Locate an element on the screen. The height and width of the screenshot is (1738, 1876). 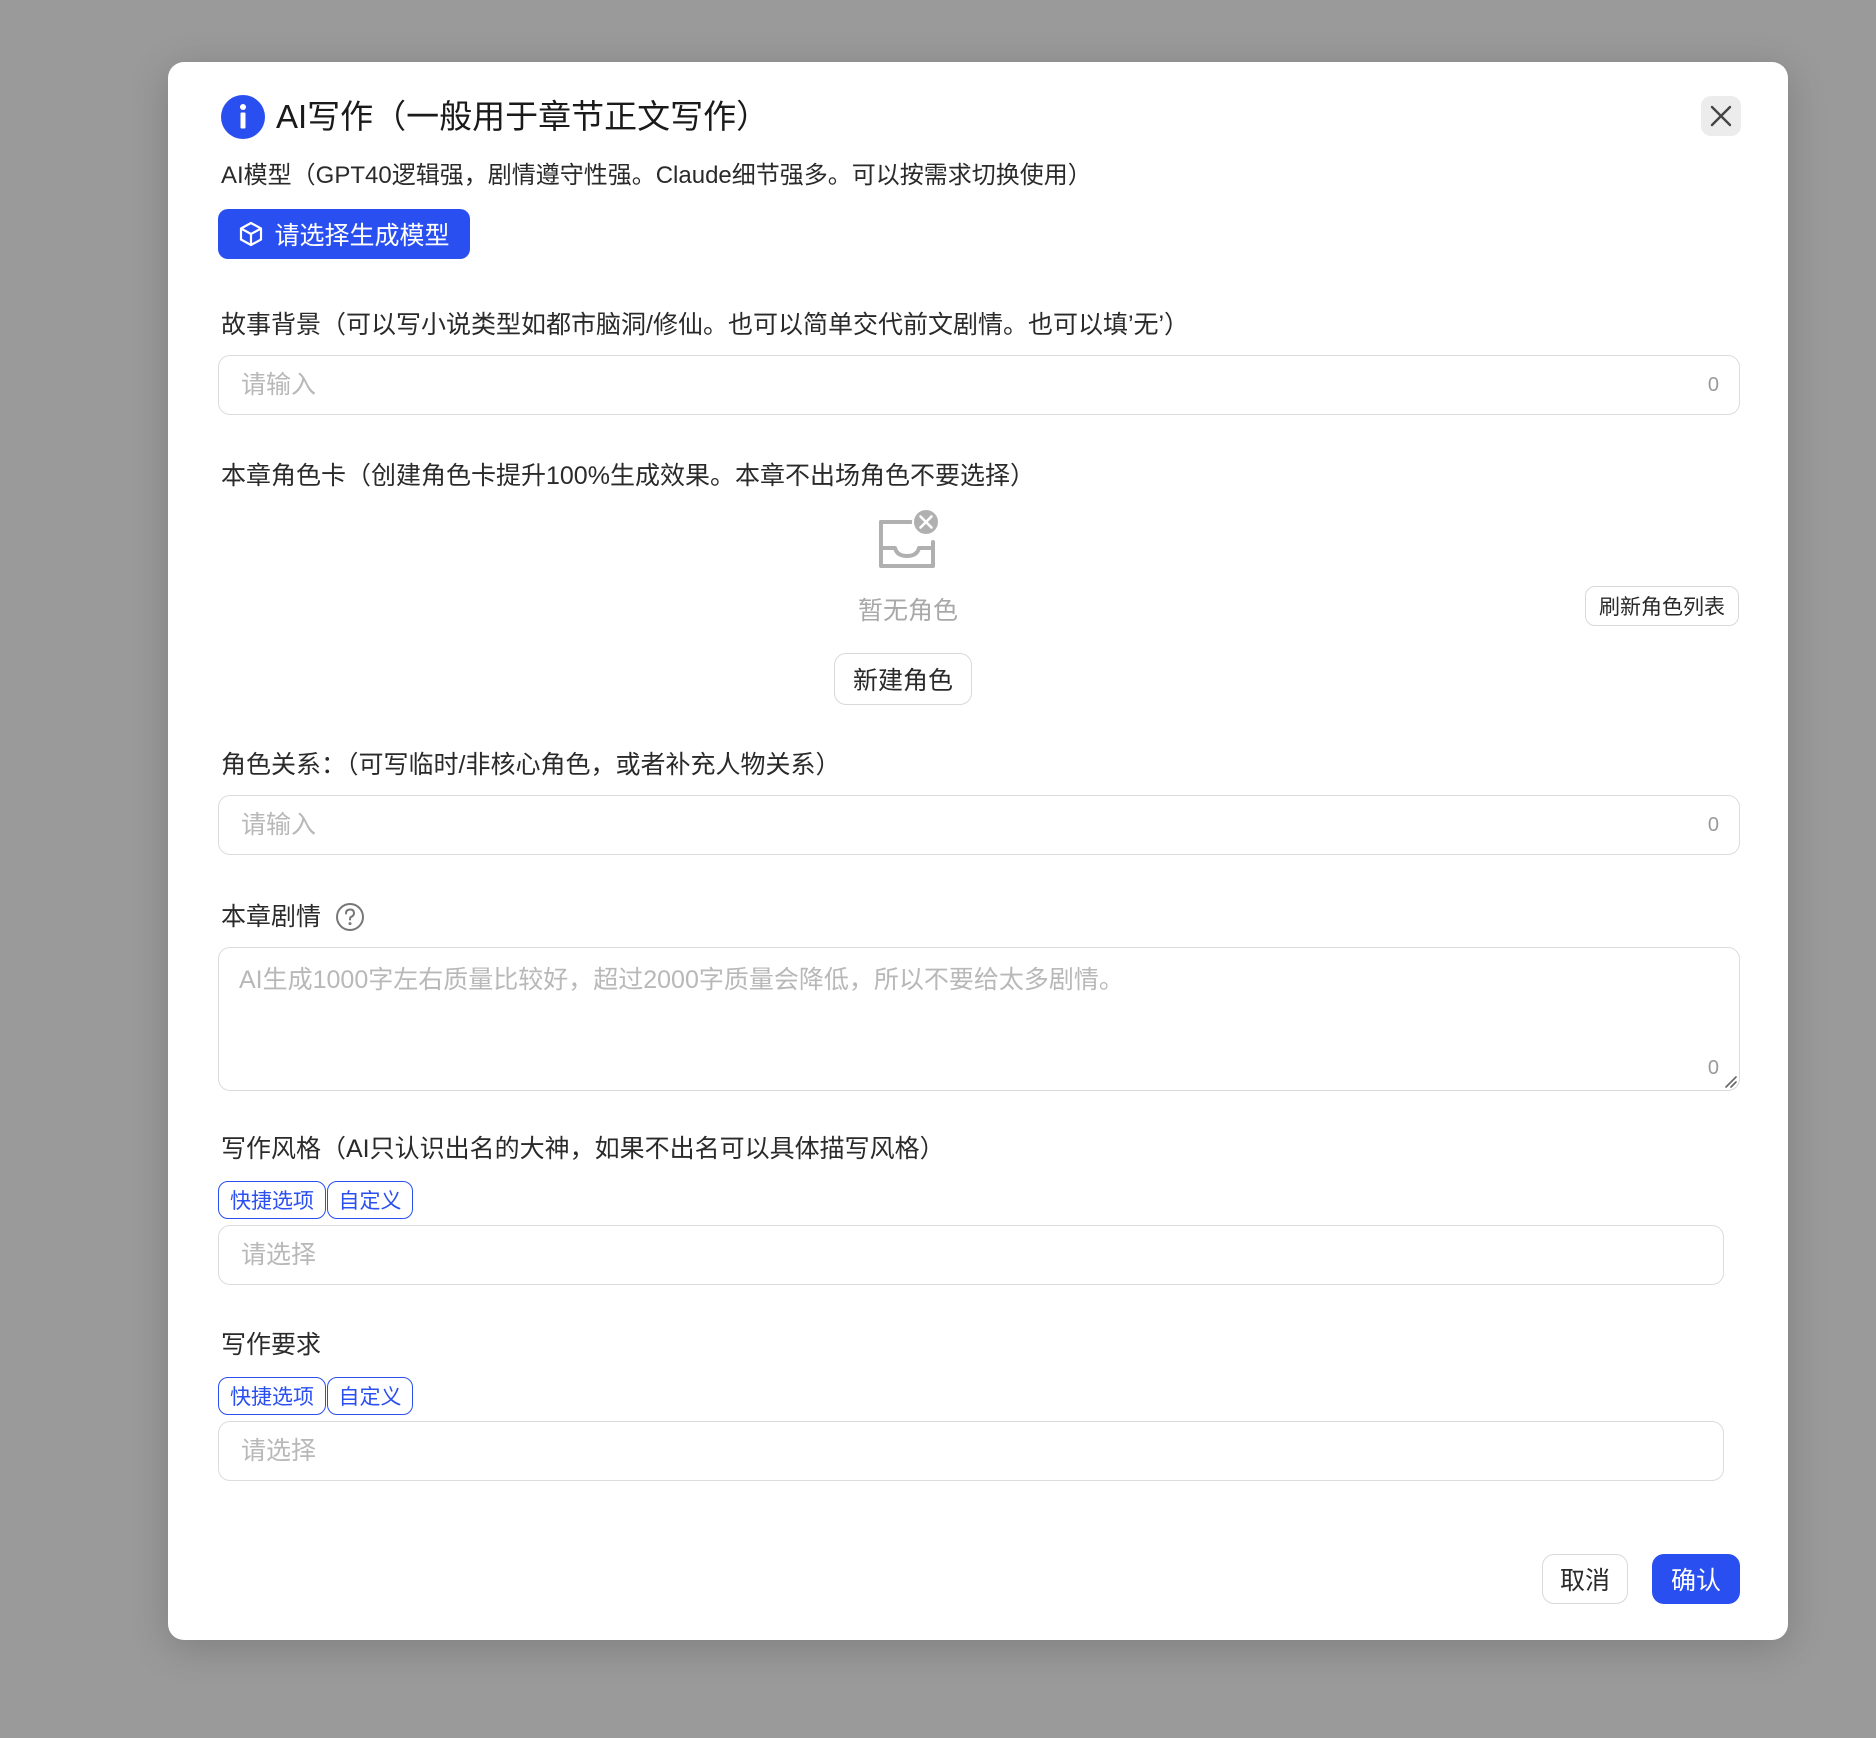
chapter-plot-placeholder: AI生成1000字左右质量比较好，超过2000字质量会降低，所以不要给太多剧情。 is located at coordinates (681, 980).